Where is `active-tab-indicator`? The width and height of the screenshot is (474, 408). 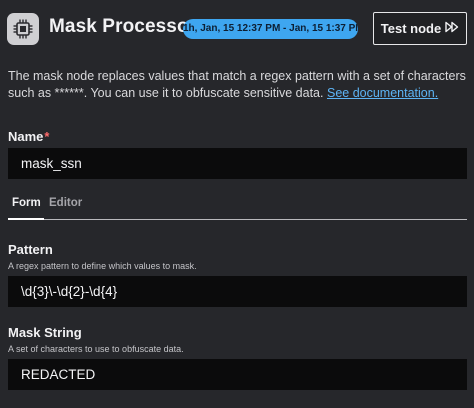
active-tab-indicator is located at coordinates (26, 219).